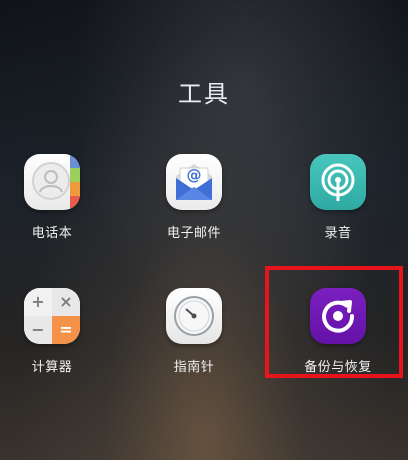 The height and width of the screenshot is (460, 408). I want to click on contacts-person-shape, so click(51, 181).